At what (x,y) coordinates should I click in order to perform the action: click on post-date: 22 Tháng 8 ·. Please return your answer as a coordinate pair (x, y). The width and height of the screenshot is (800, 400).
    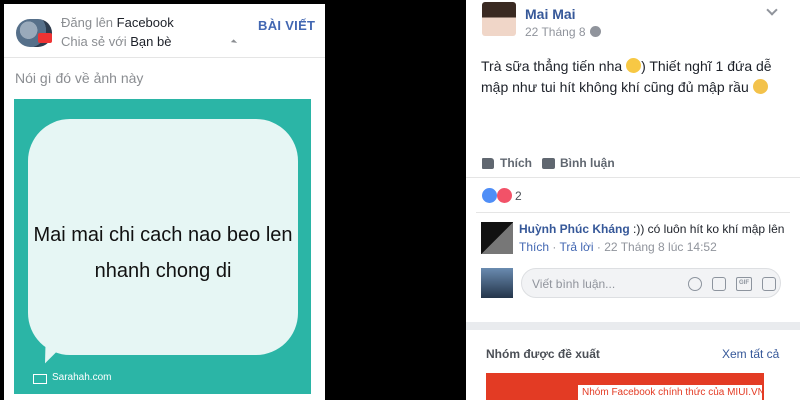
    Looking at the image, I should click on (559, 32).